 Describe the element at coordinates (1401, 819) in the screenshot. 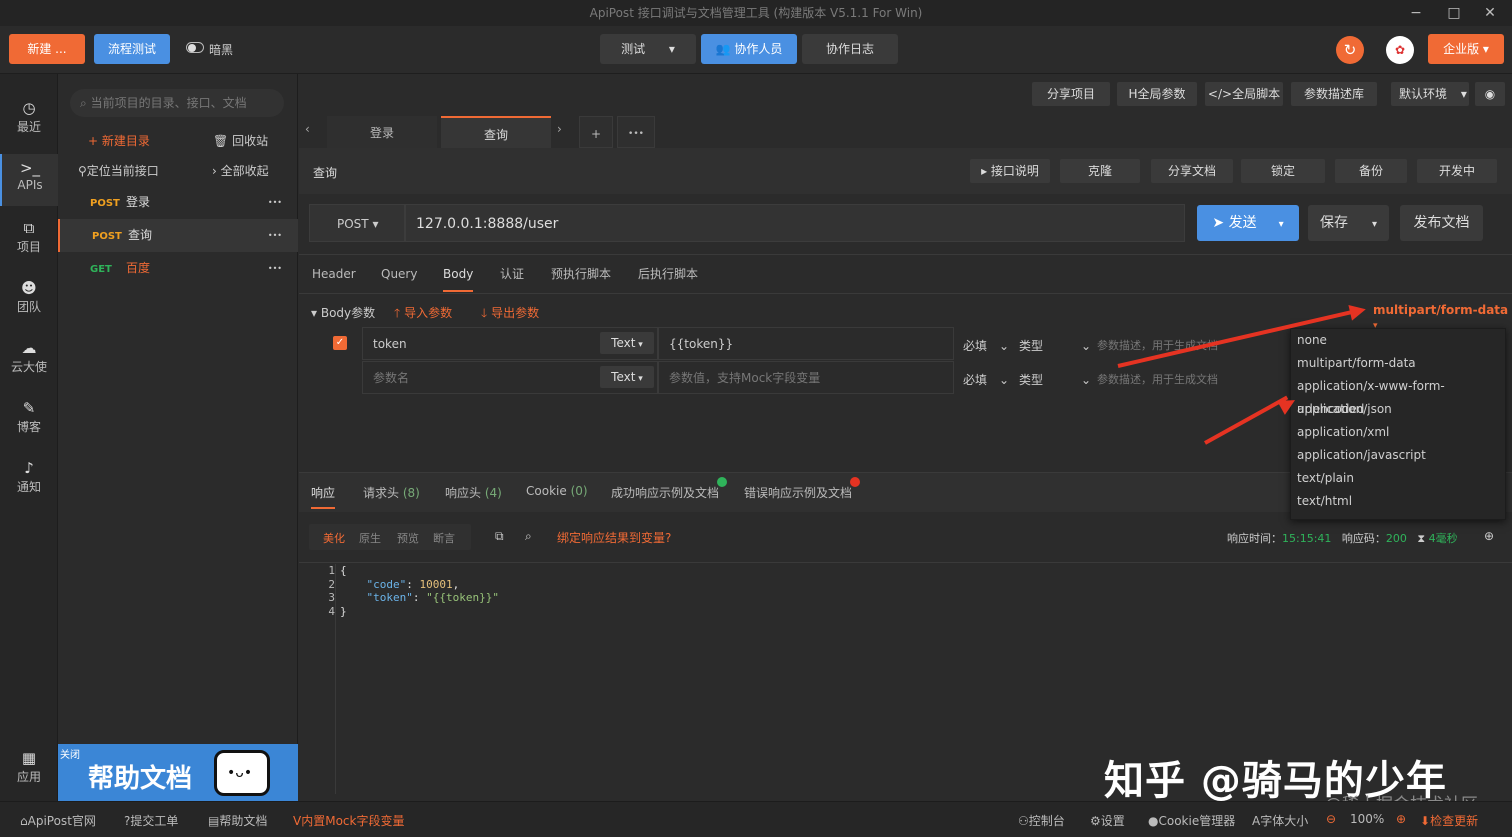

I see `font-increase-button: ⊕` at that location.